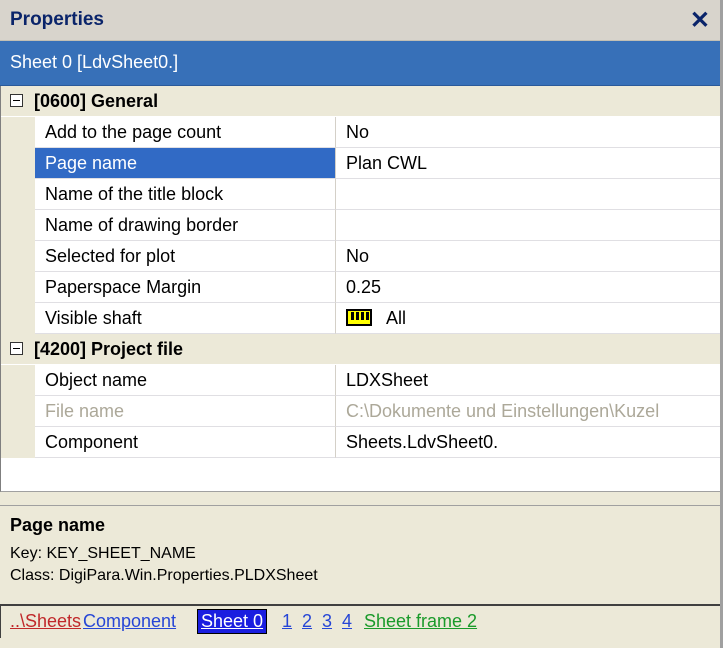  What do you see at coordinates (185, 256) in the screenshot?
I see `property-name: Selected for plot` at bounding box center [185, 256].